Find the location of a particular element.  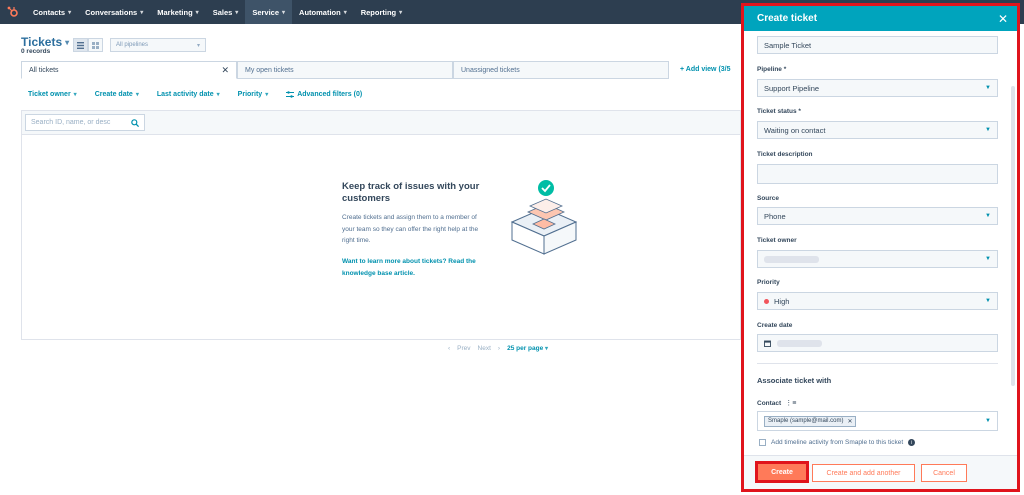

page-title: Tickets ▾ is located at coordinates (45, 42).